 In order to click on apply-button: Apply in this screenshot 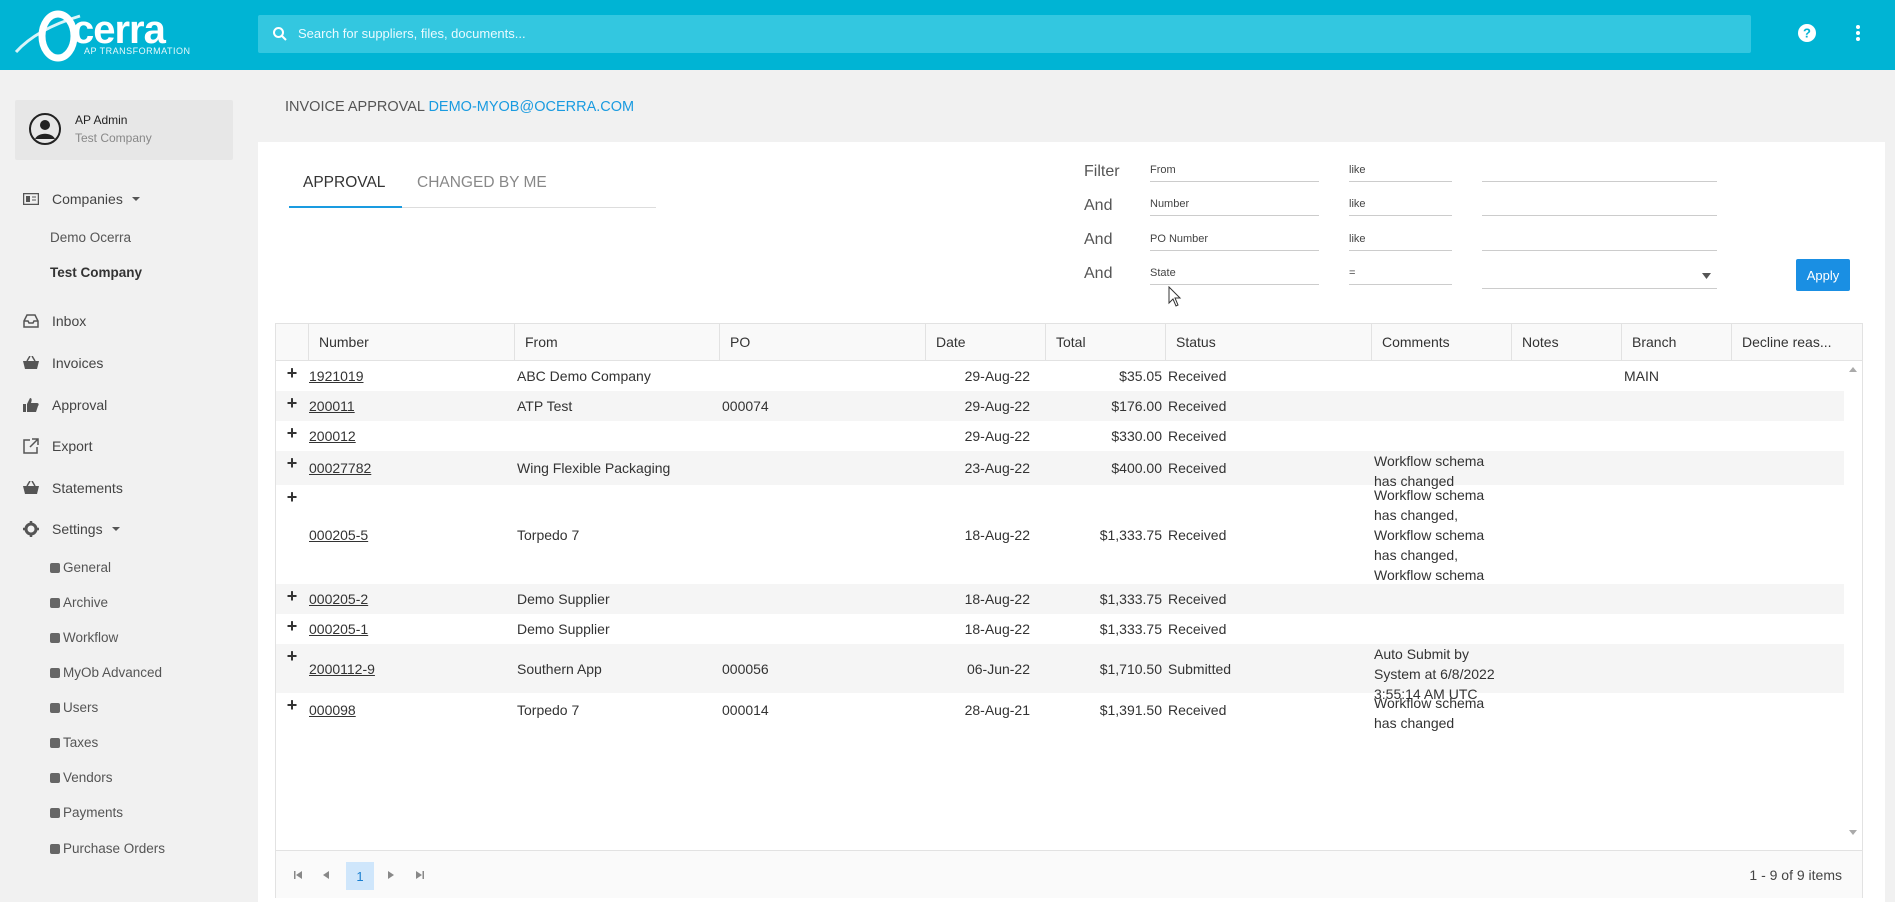, I will do `click(1823, 275)`.